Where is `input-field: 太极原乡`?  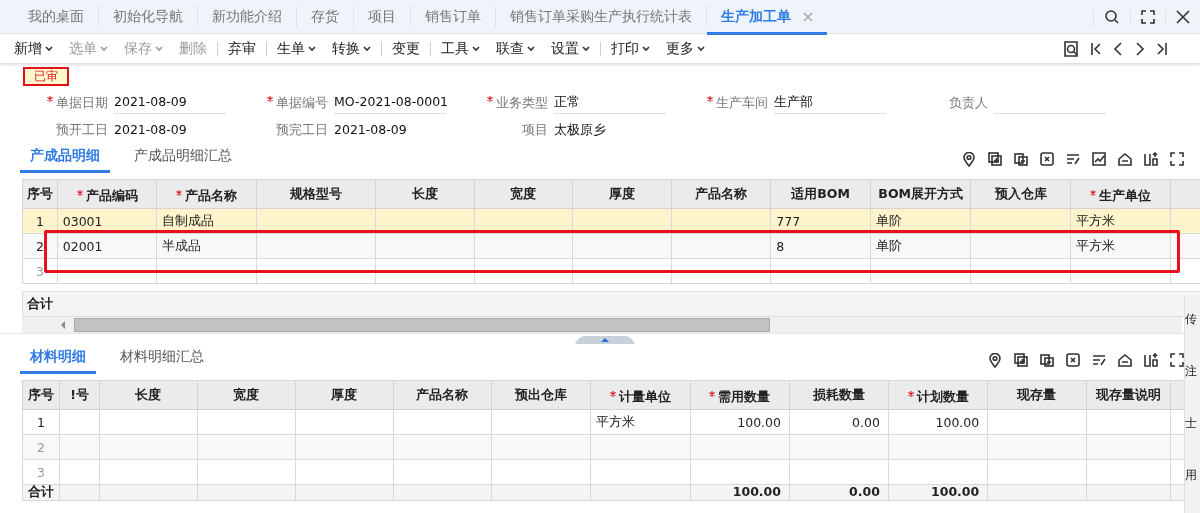
input-field: 太极原乡 is located at coordinates (610, 129).